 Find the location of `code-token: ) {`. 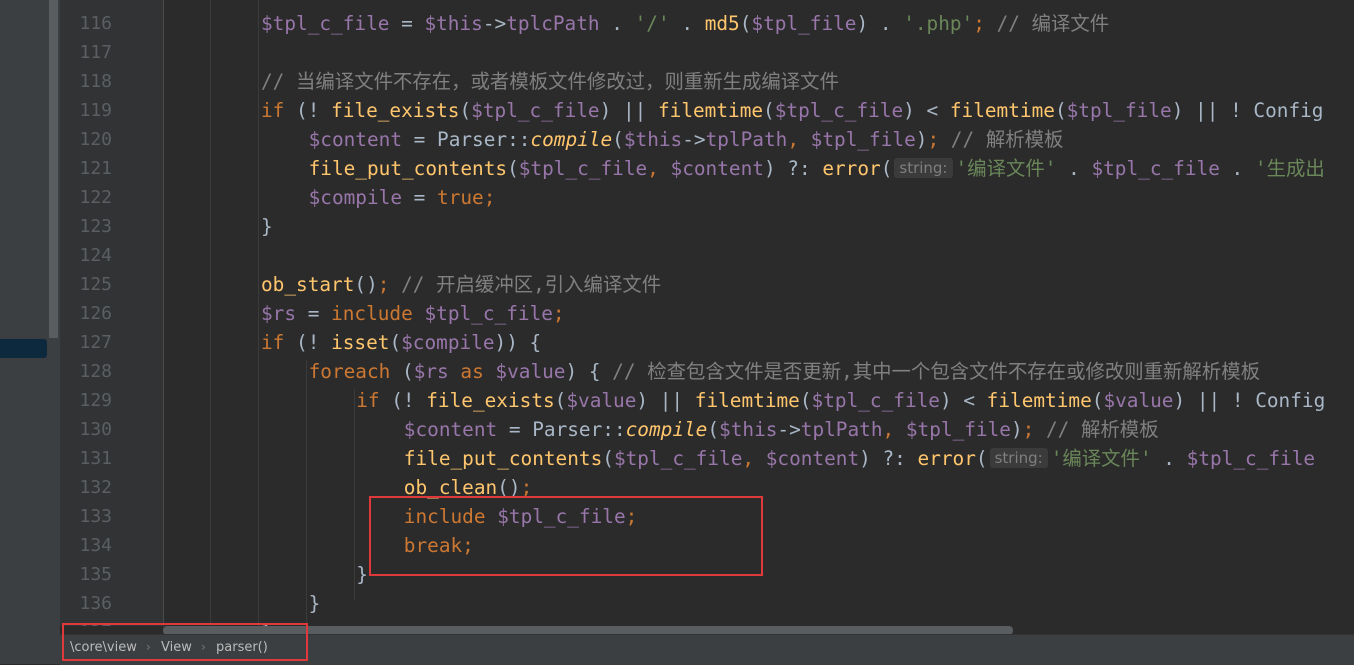

code-token: ) { is located at coordinates (589, 371).